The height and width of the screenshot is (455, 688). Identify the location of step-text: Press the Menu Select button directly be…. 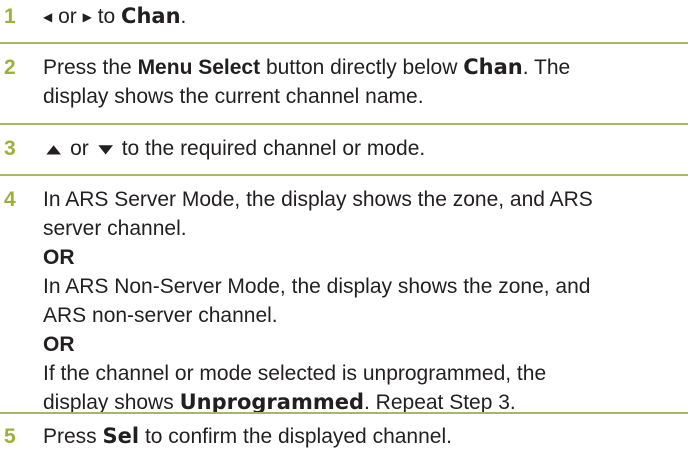
(307, 81).